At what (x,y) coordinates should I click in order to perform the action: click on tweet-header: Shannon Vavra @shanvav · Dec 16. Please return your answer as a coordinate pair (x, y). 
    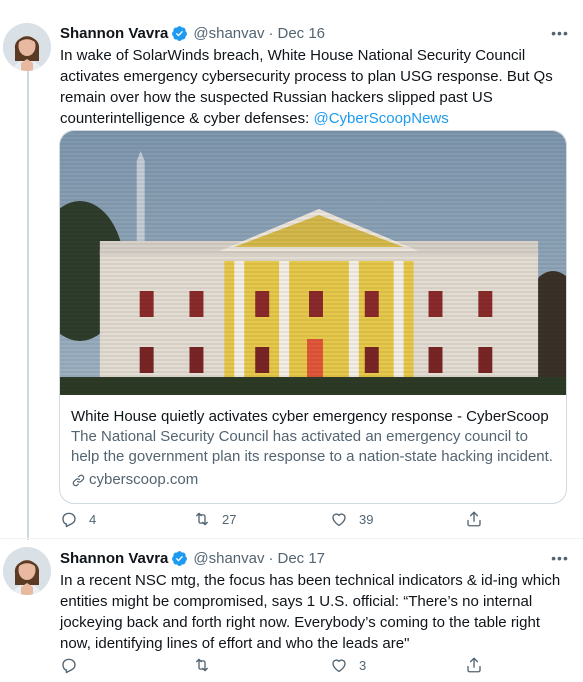
    Looking at the image, I should click on (192, 33).